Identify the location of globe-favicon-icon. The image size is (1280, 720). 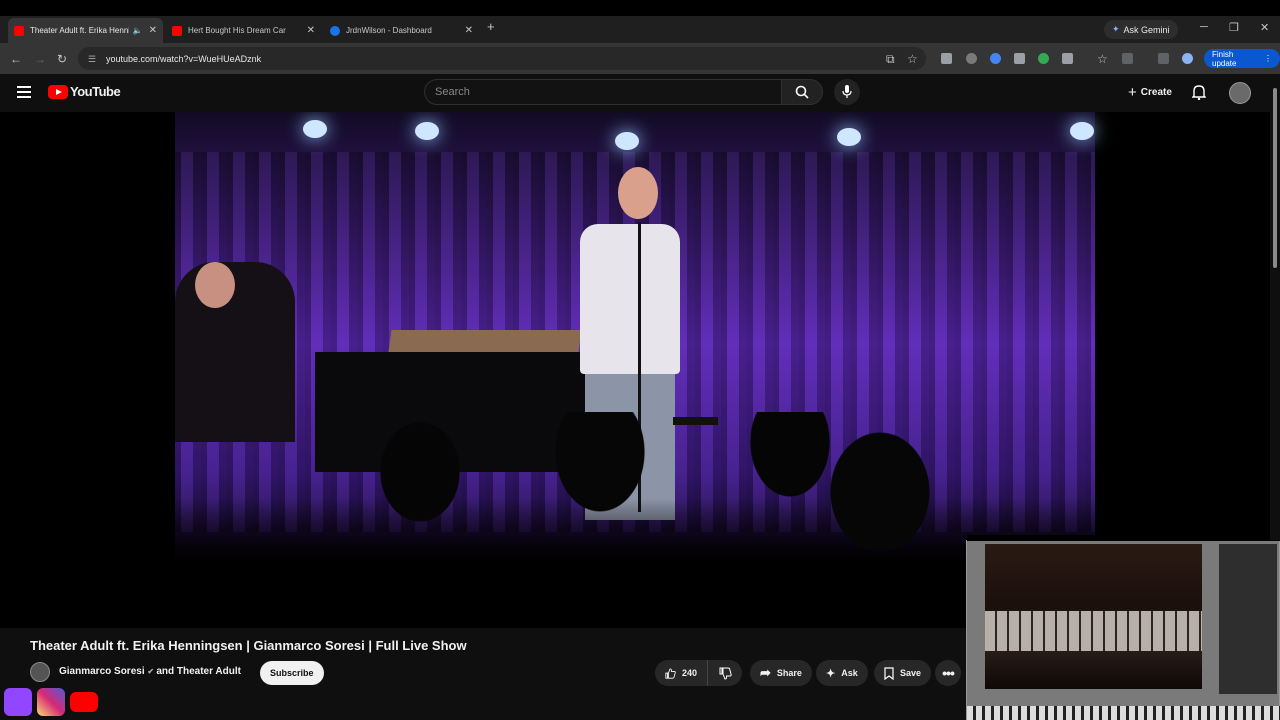
(335, 30).